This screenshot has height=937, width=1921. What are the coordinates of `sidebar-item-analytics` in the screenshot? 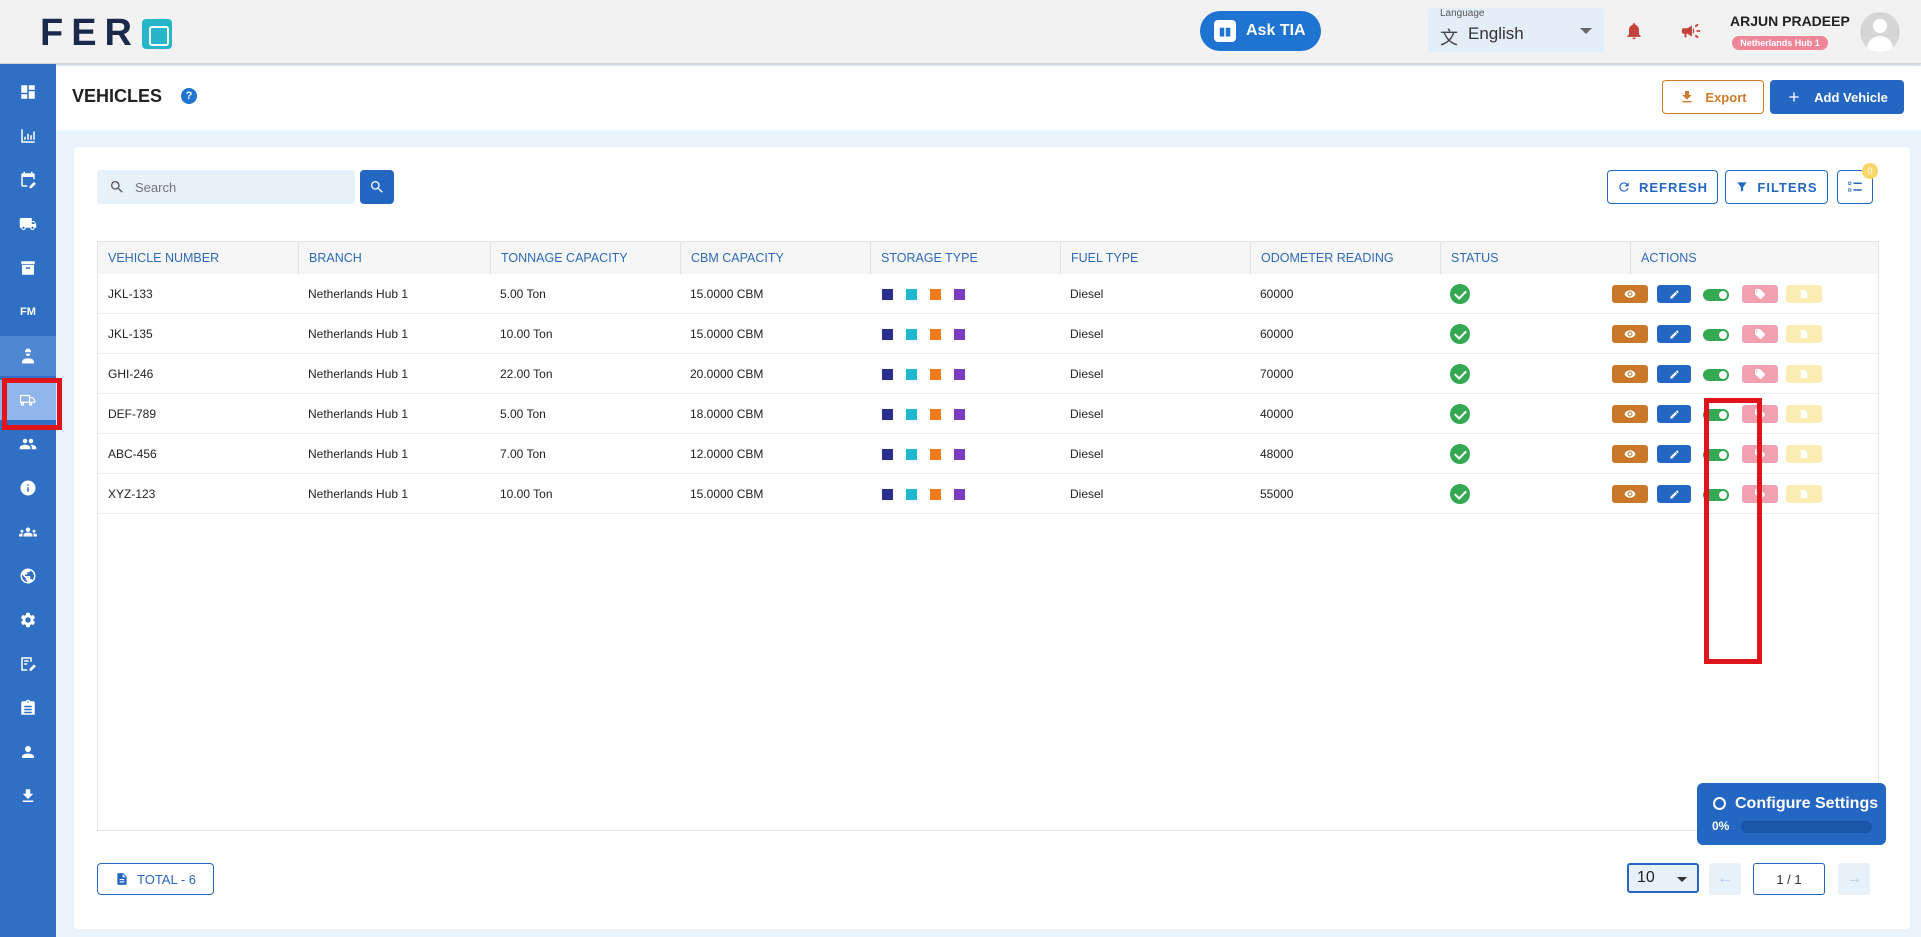 It's located at (28, 136).